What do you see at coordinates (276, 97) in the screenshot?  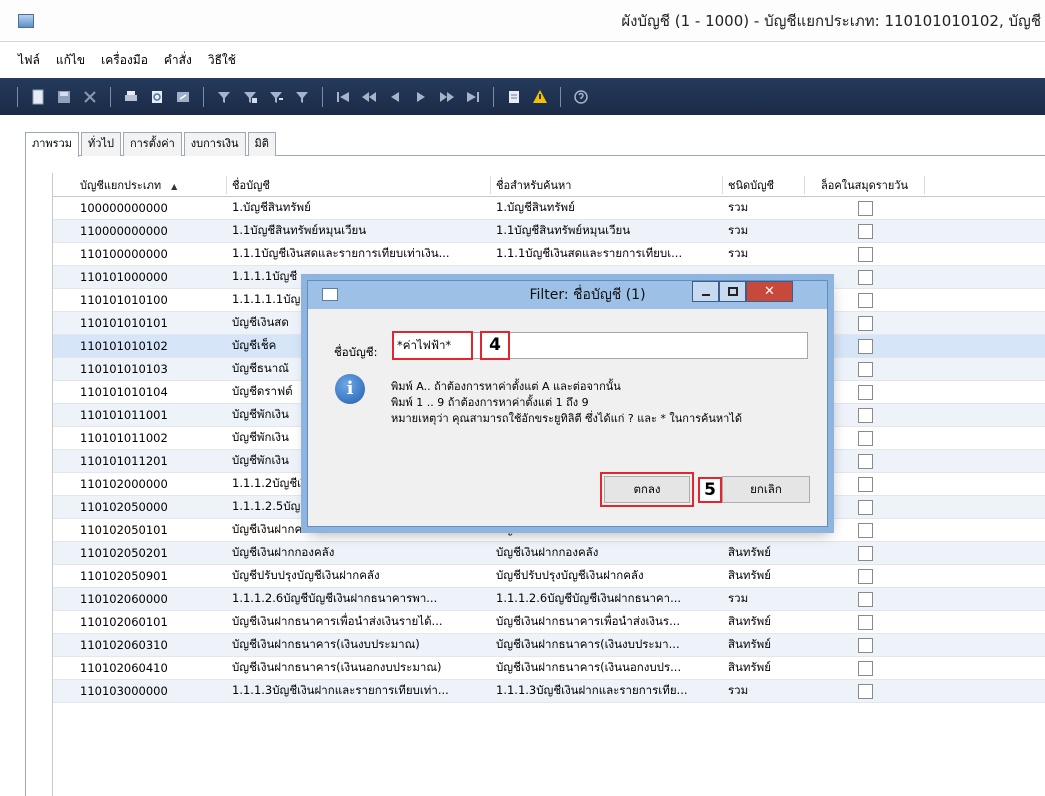 I see `advanced-filter-icon` at bounding box center [276, 97].